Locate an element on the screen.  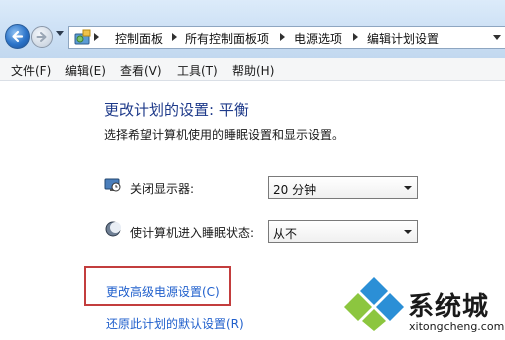
menu-tools: 工具(T) is located at coordinates (197, 70).